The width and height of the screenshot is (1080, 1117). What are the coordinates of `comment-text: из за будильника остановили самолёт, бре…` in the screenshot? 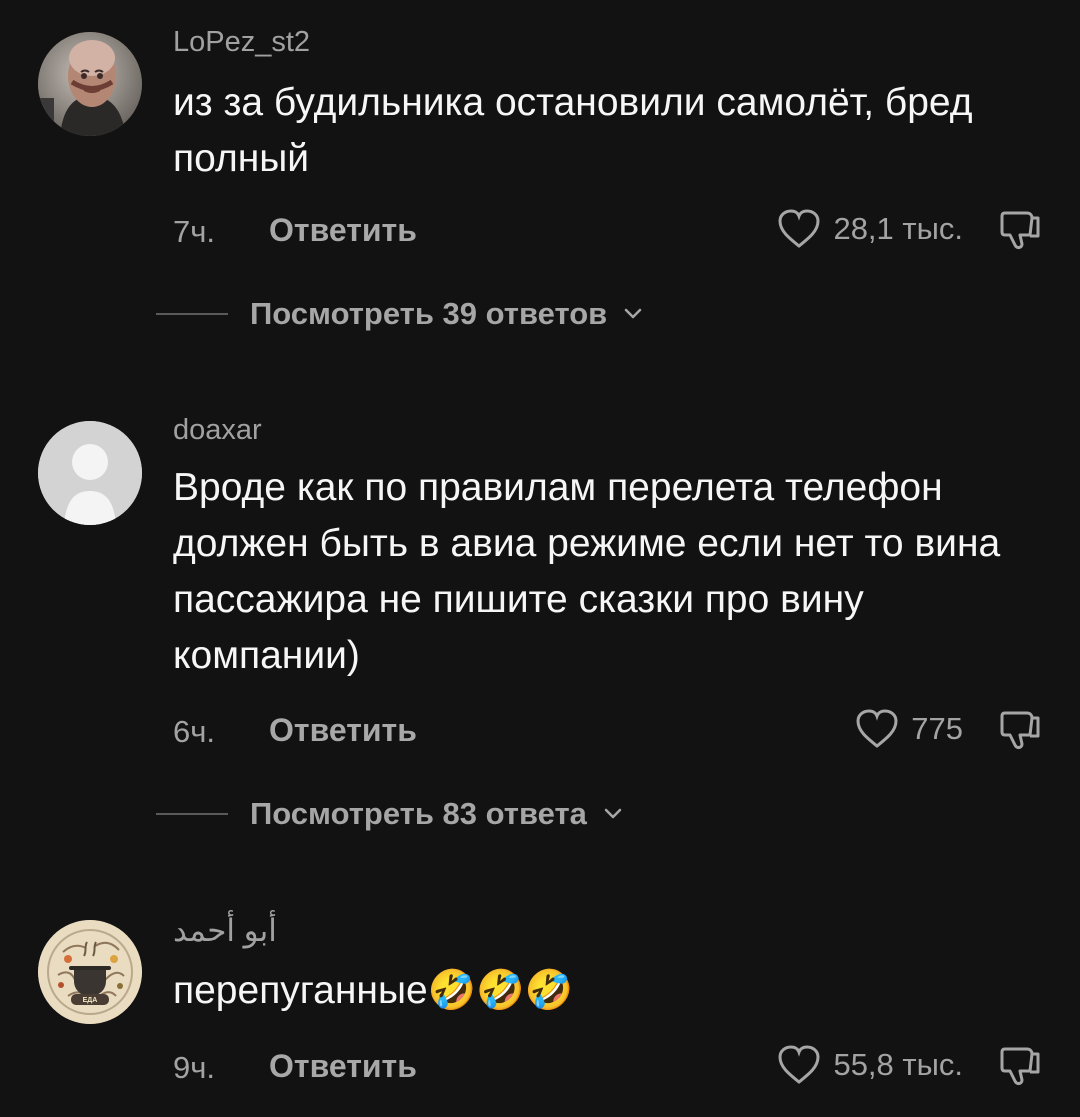 It's located at (573, 130).